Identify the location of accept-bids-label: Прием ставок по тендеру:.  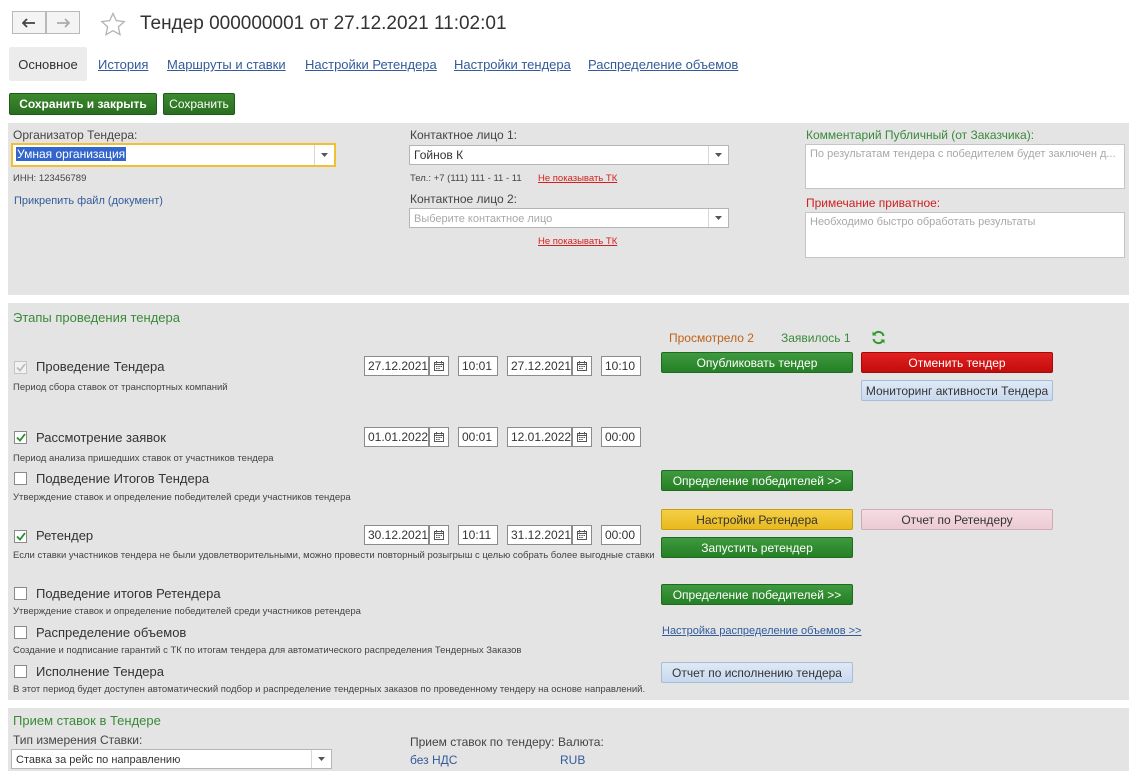
(482, 742).